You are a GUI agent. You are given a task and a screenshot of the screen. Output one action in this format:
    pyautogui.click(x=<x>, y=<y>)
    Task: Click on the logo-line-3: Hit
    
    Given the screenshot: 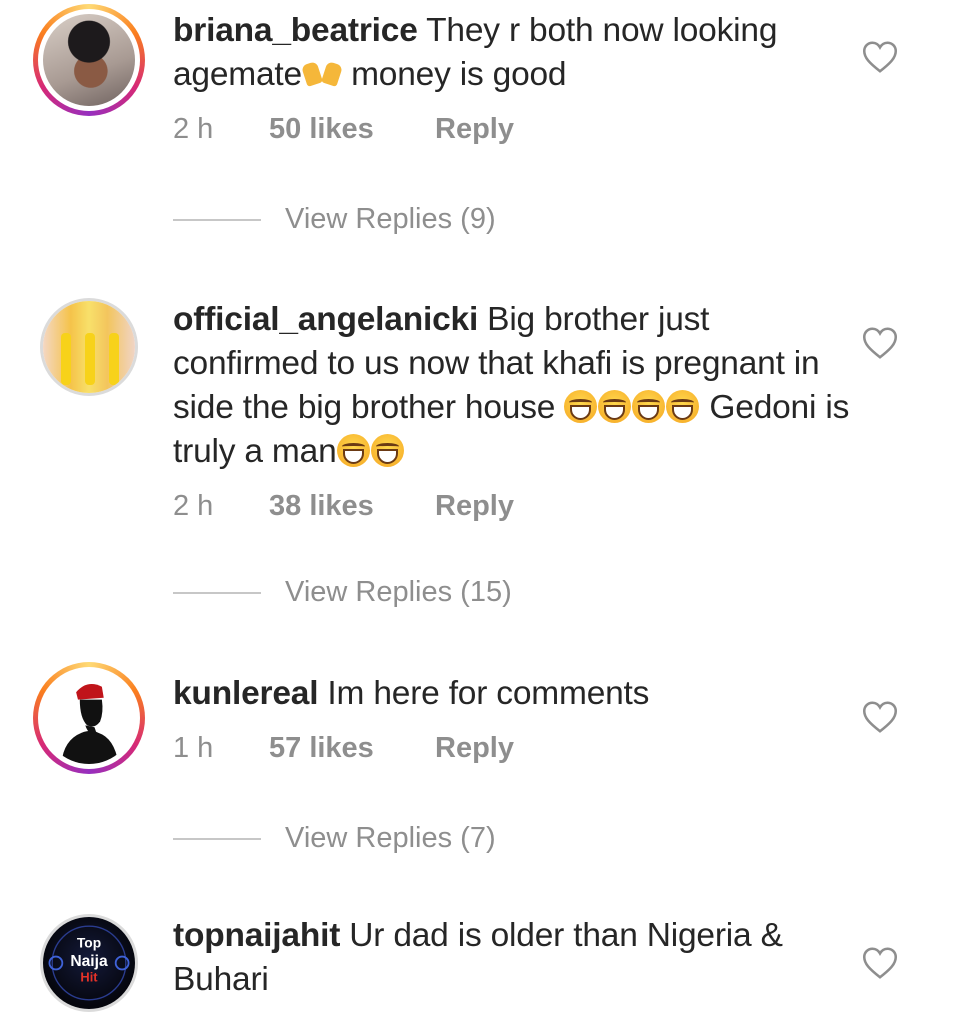 What is the action you would take?
    pyautogui.click(x=89, y=976)
    